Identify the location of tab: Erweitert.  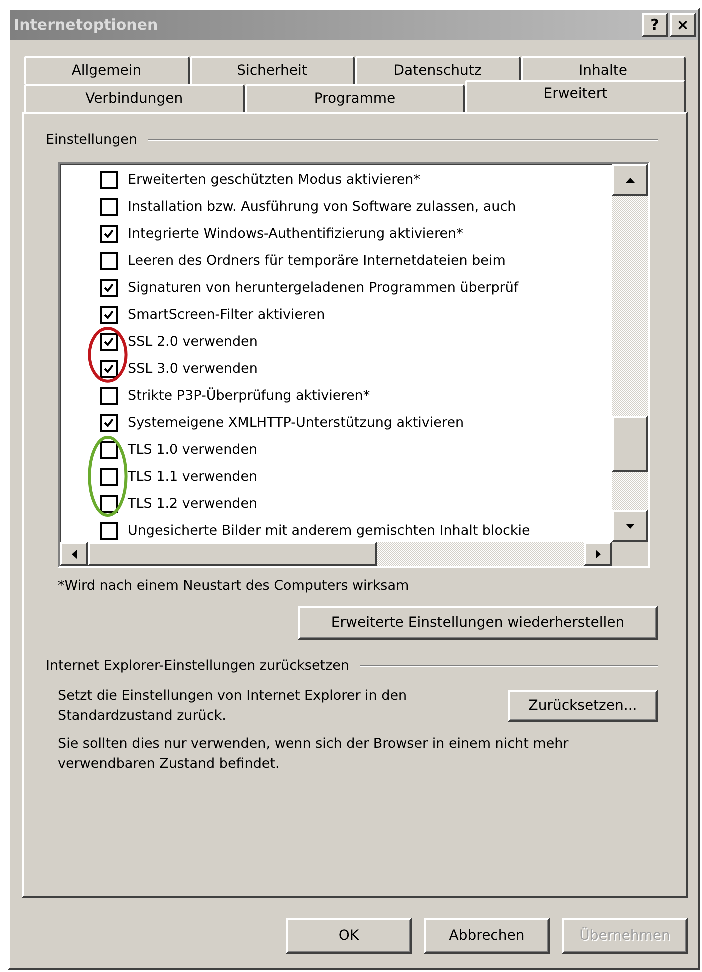
(575, 96).